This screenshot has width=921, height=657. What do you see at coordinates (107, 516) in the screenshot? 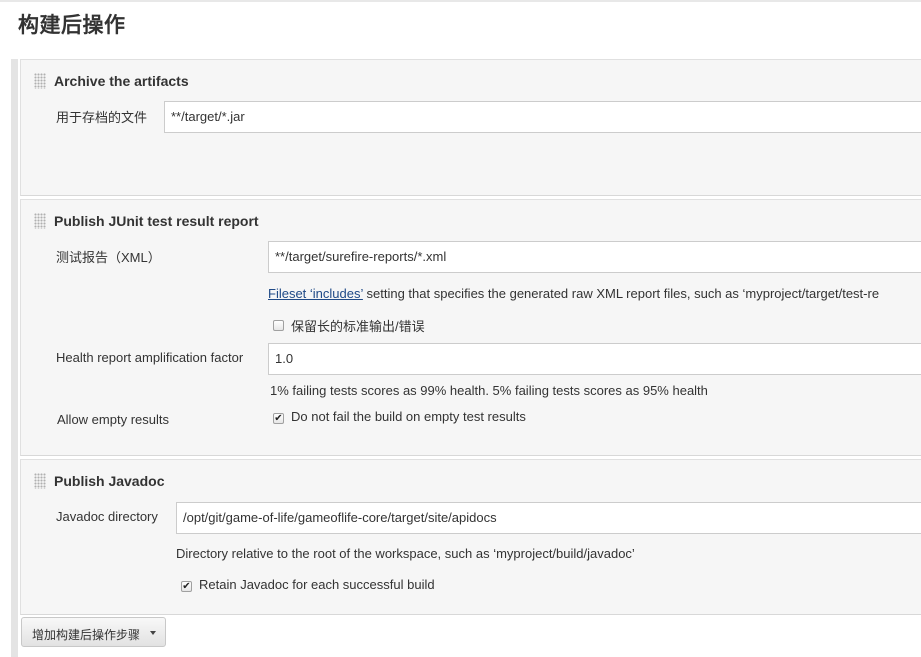
I see `javadoc-dir-label: Javadoc directory` at bounding box center [107, 516].